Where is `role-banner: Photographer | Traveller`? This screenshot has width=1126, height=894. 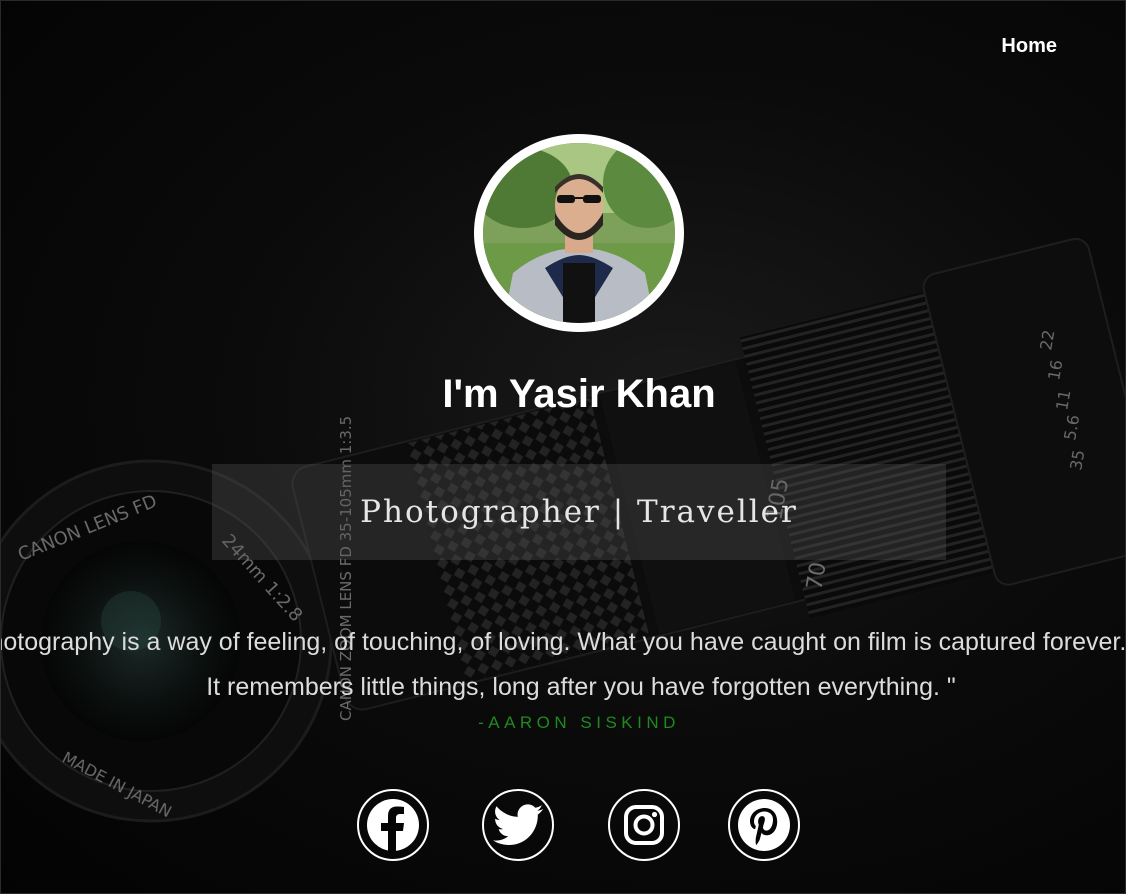 role-banner: Photographer | Traveller is located at coordinates (579, 512).